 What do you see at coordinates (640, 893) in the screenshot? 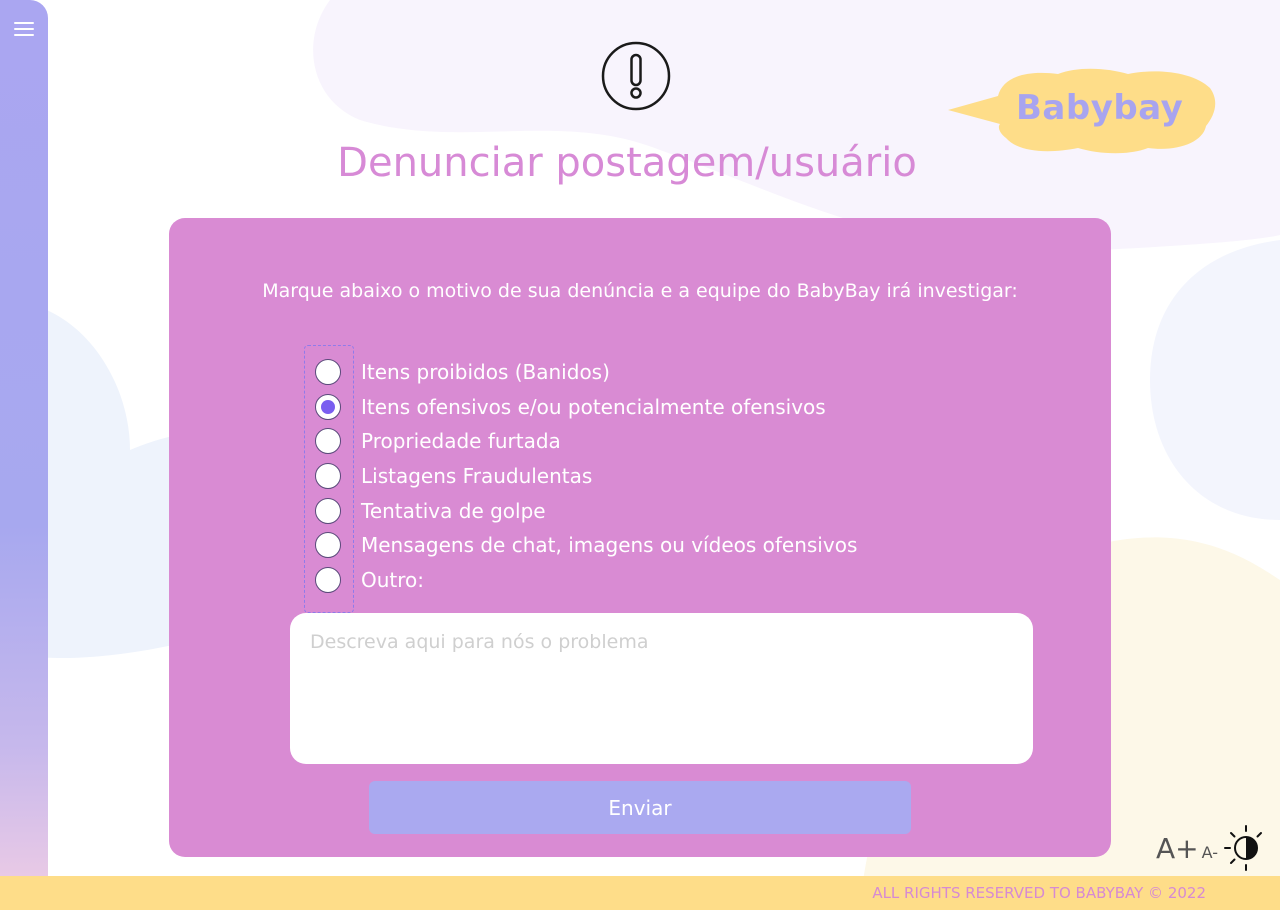
I see `footer: ALL RIGHTS RESERVED TO BABYBAY © 2022` at bounding box center [640, 893].